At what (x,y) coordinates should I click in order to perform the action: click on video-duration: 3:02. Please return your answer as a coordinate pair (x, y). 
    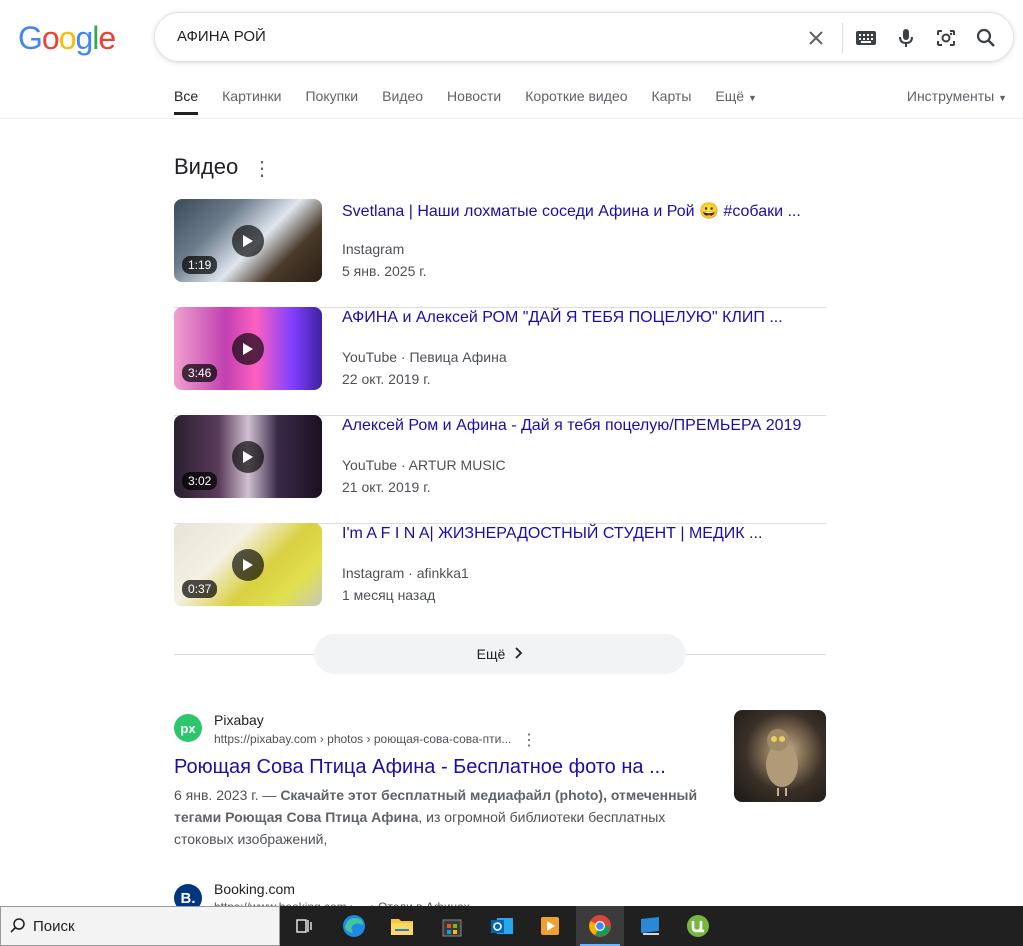
    Looking at the image, I should click on (200, 481).